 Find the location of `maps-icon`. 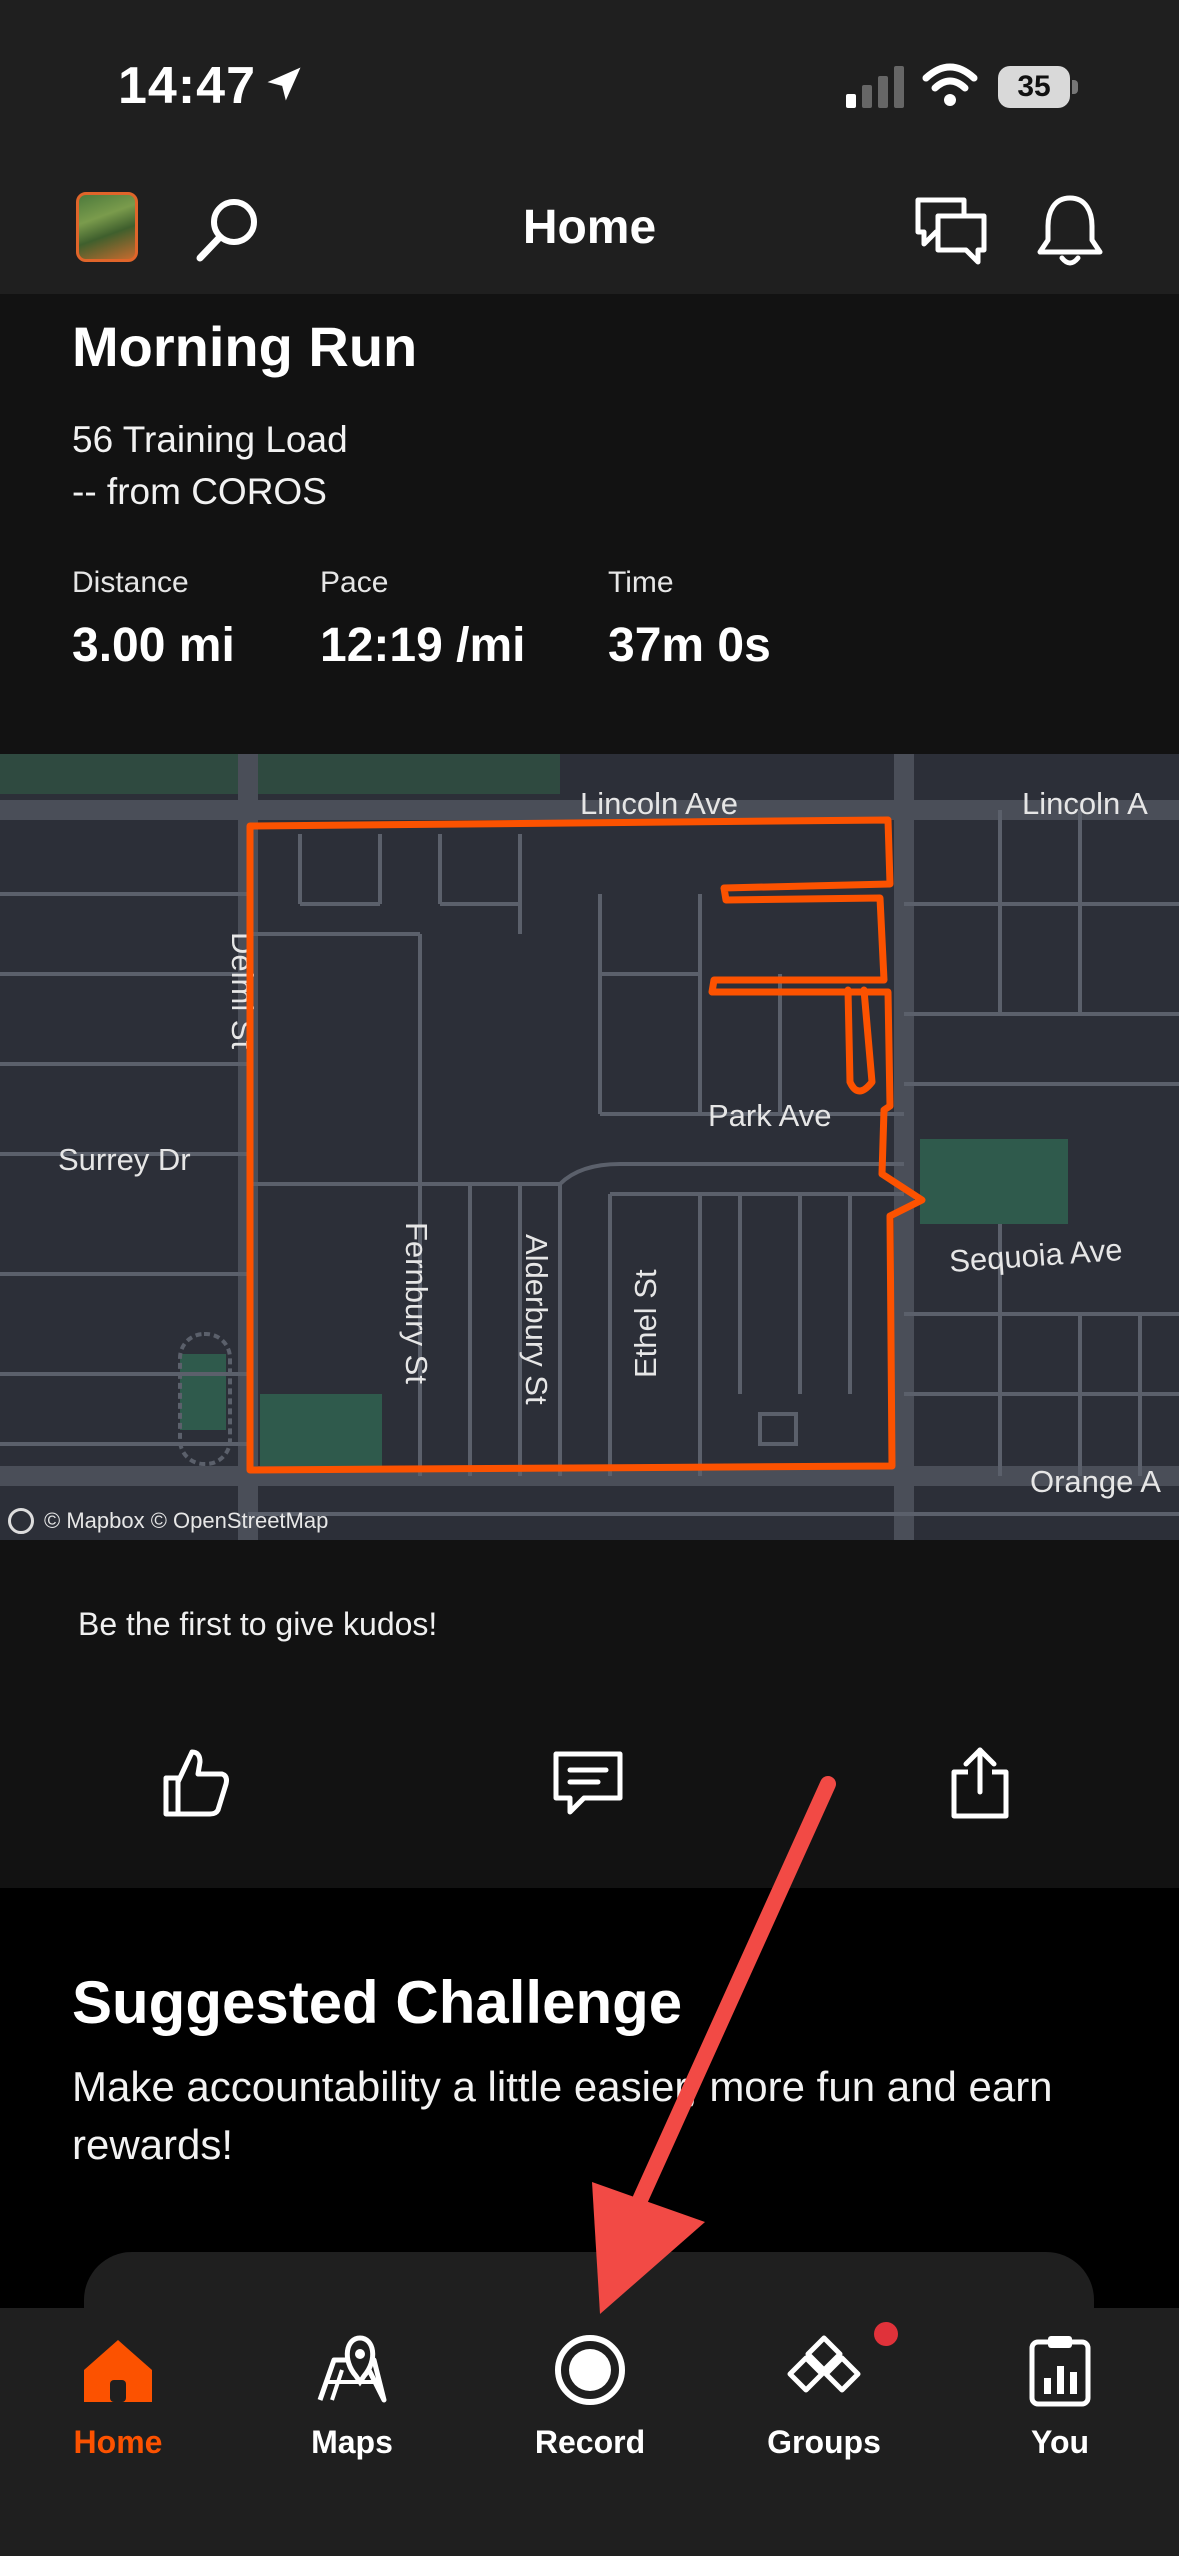

maps-icon is located at coordinates (352, 2369).